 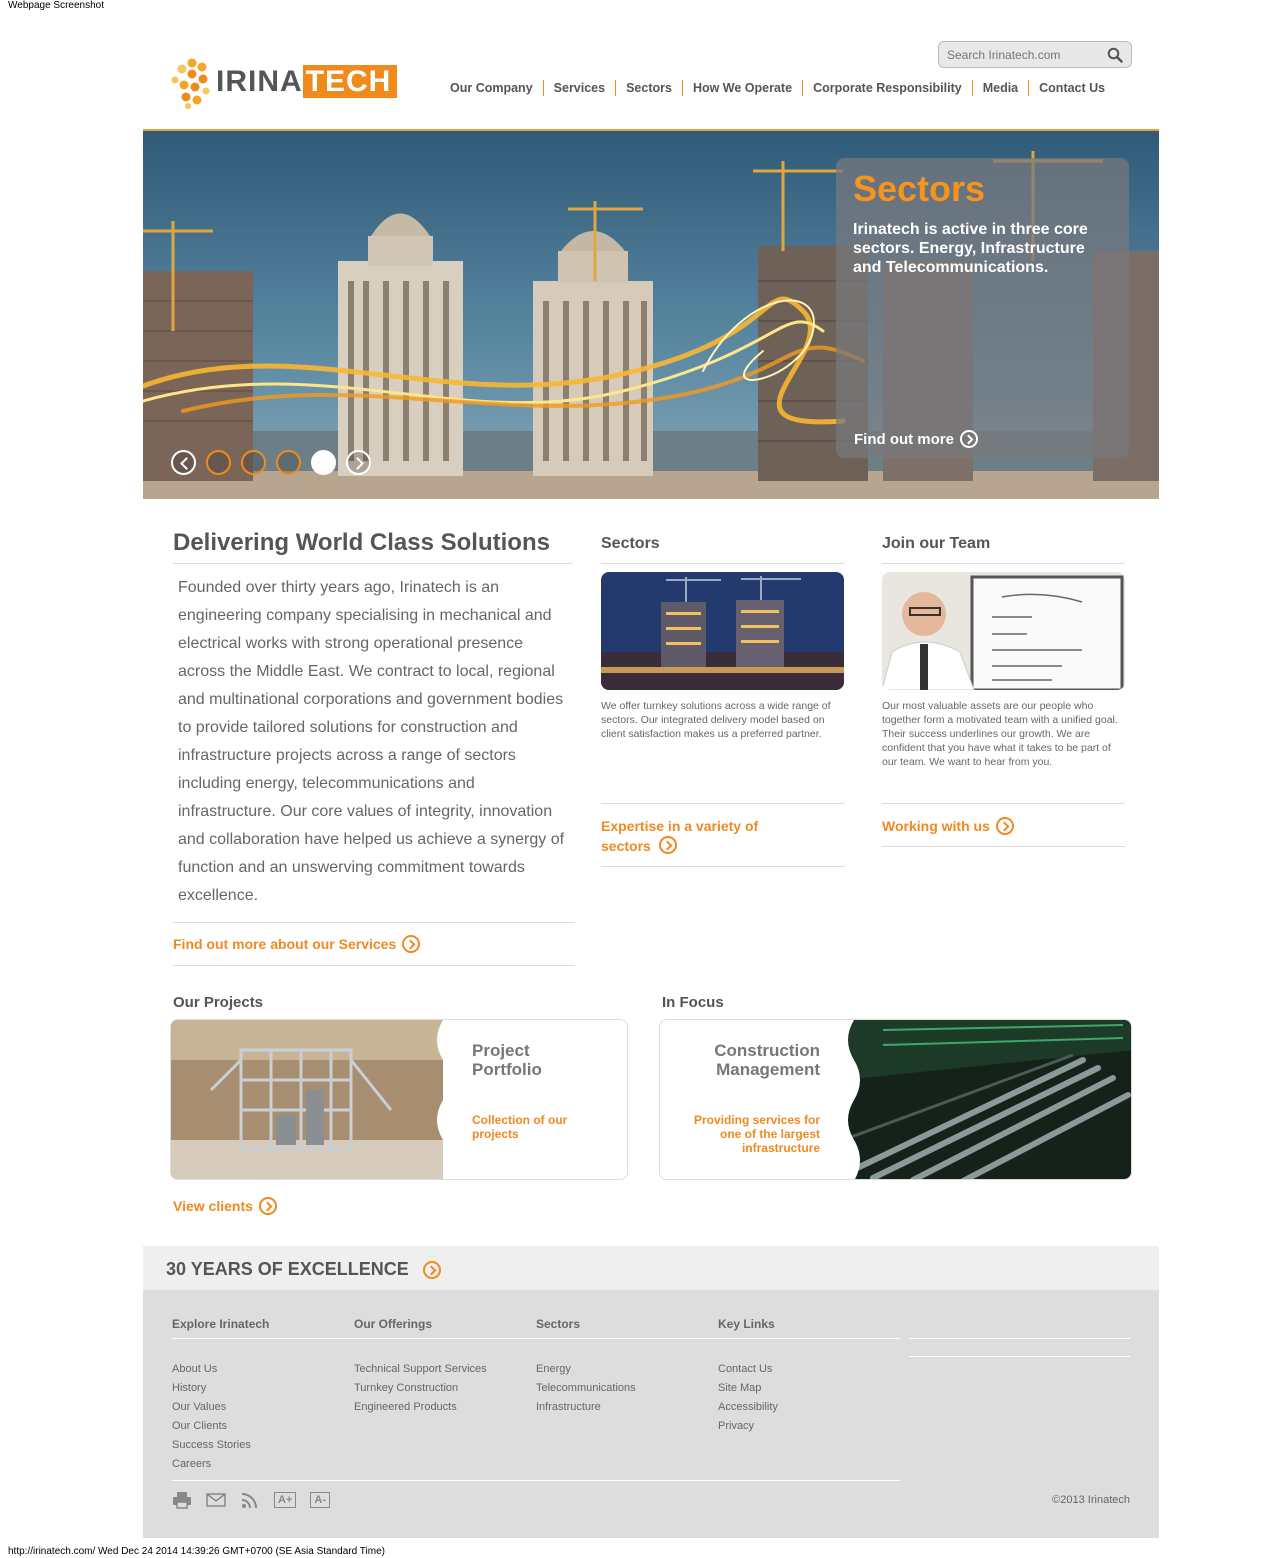 I want to click on hero-link-label: Find out more, so click(x=904, y=439).